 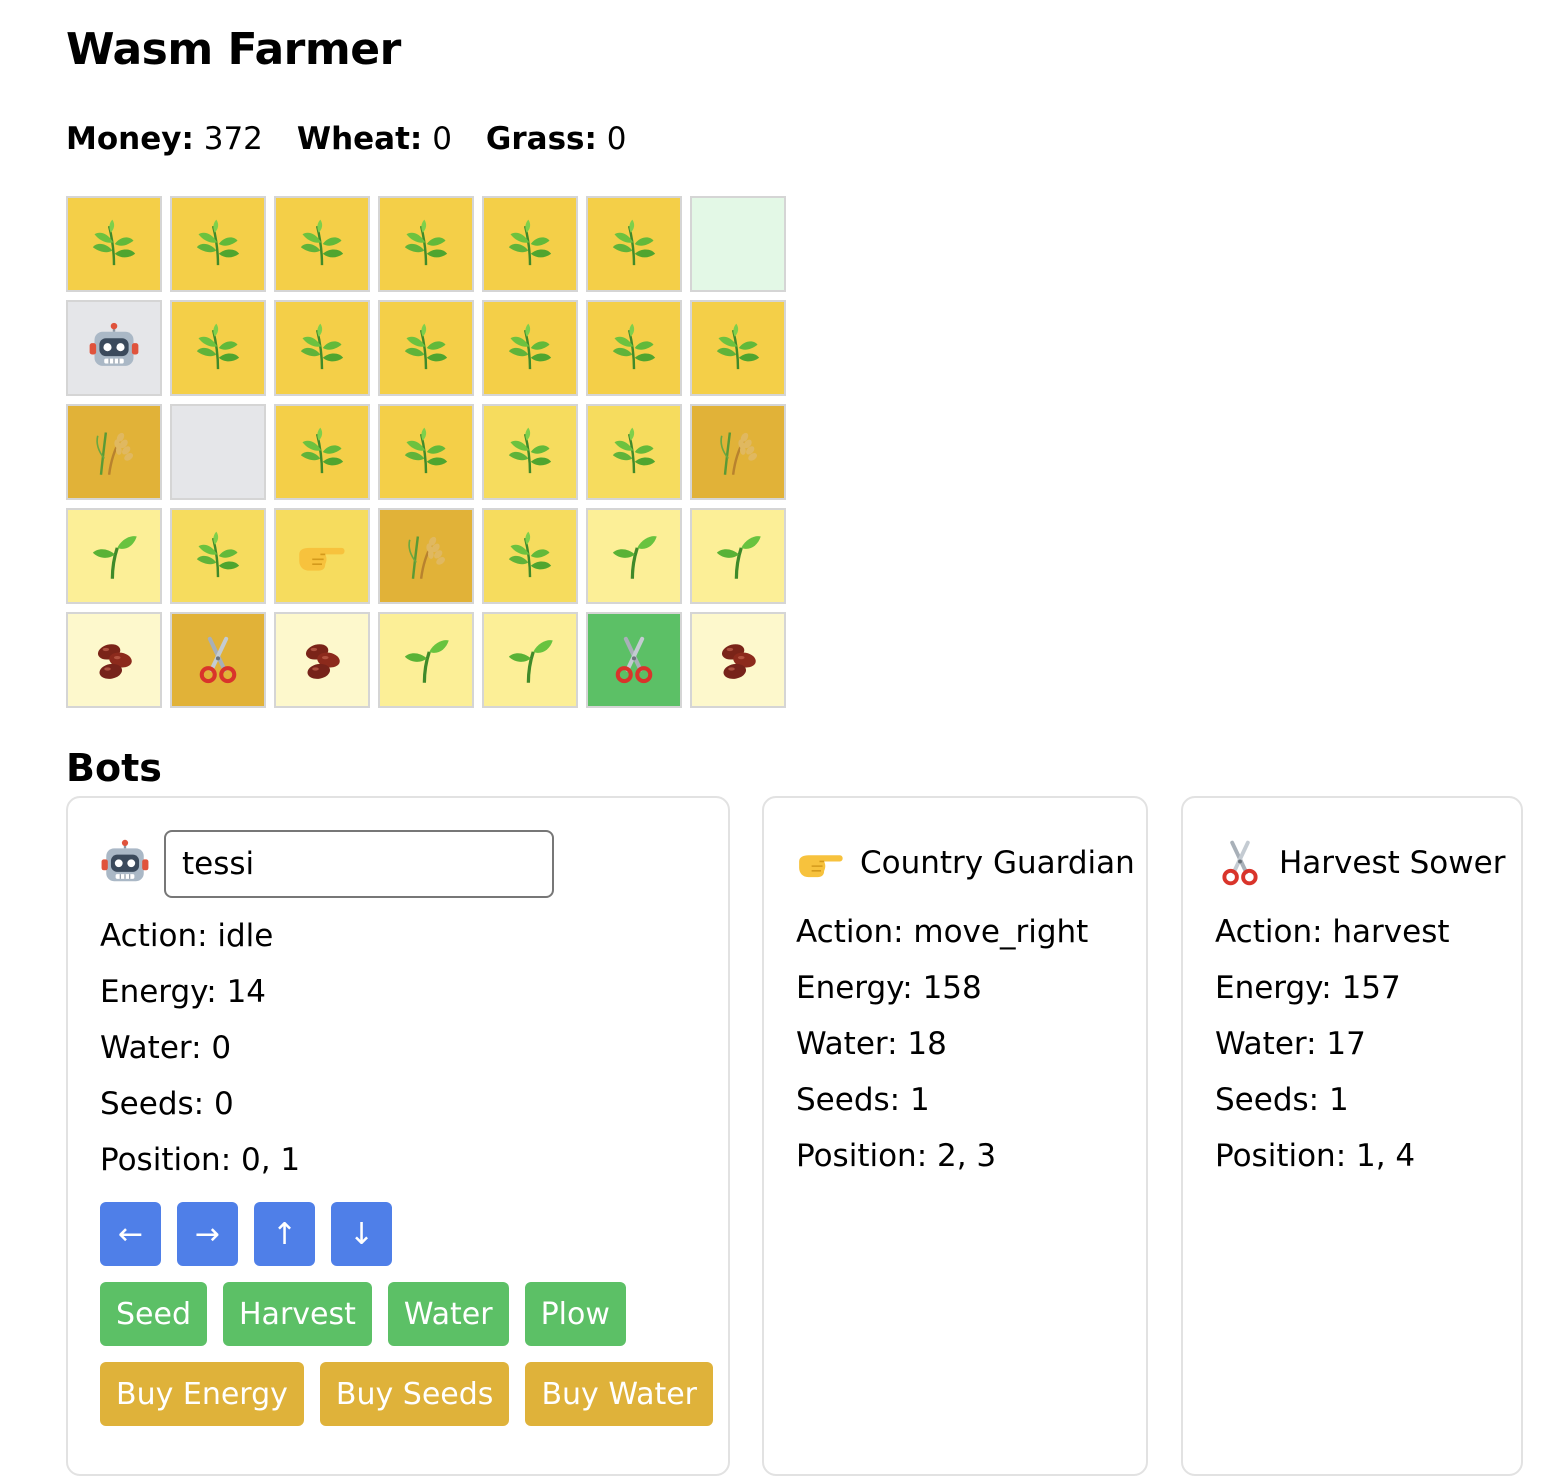 I want to click on bot-name-input, so click(x=359, y=864).